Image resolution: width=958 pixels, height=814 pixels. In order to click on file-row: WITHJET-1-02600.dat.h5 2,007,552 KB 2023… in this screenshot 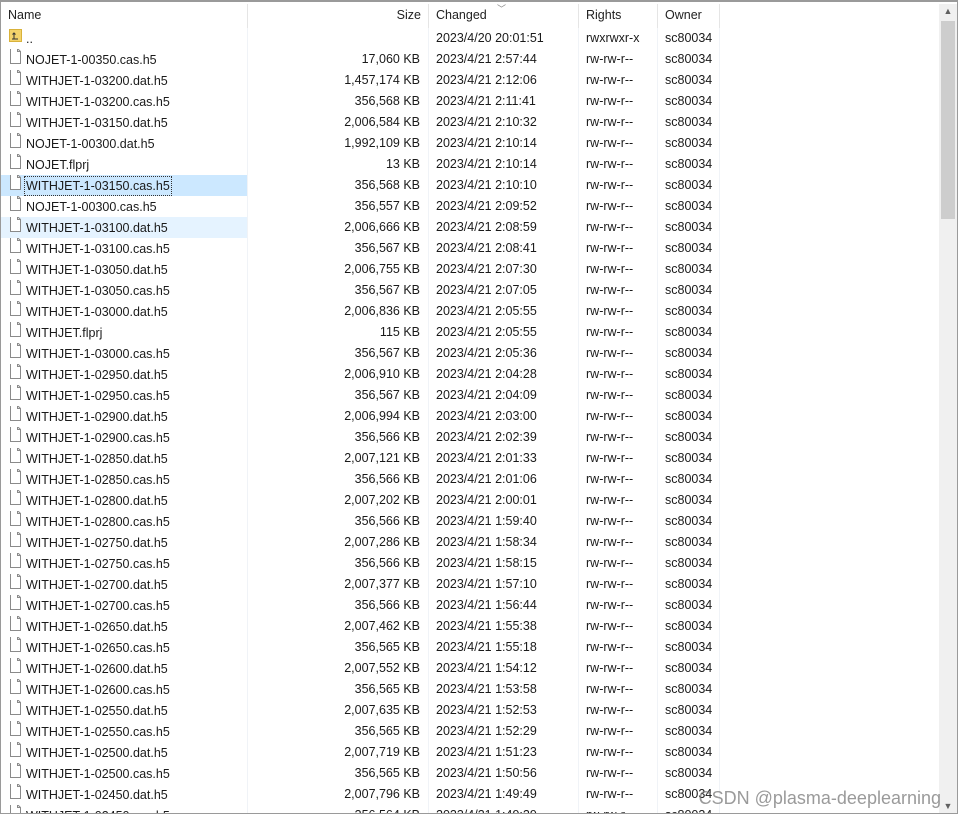, I will do `click(471, 668)`.